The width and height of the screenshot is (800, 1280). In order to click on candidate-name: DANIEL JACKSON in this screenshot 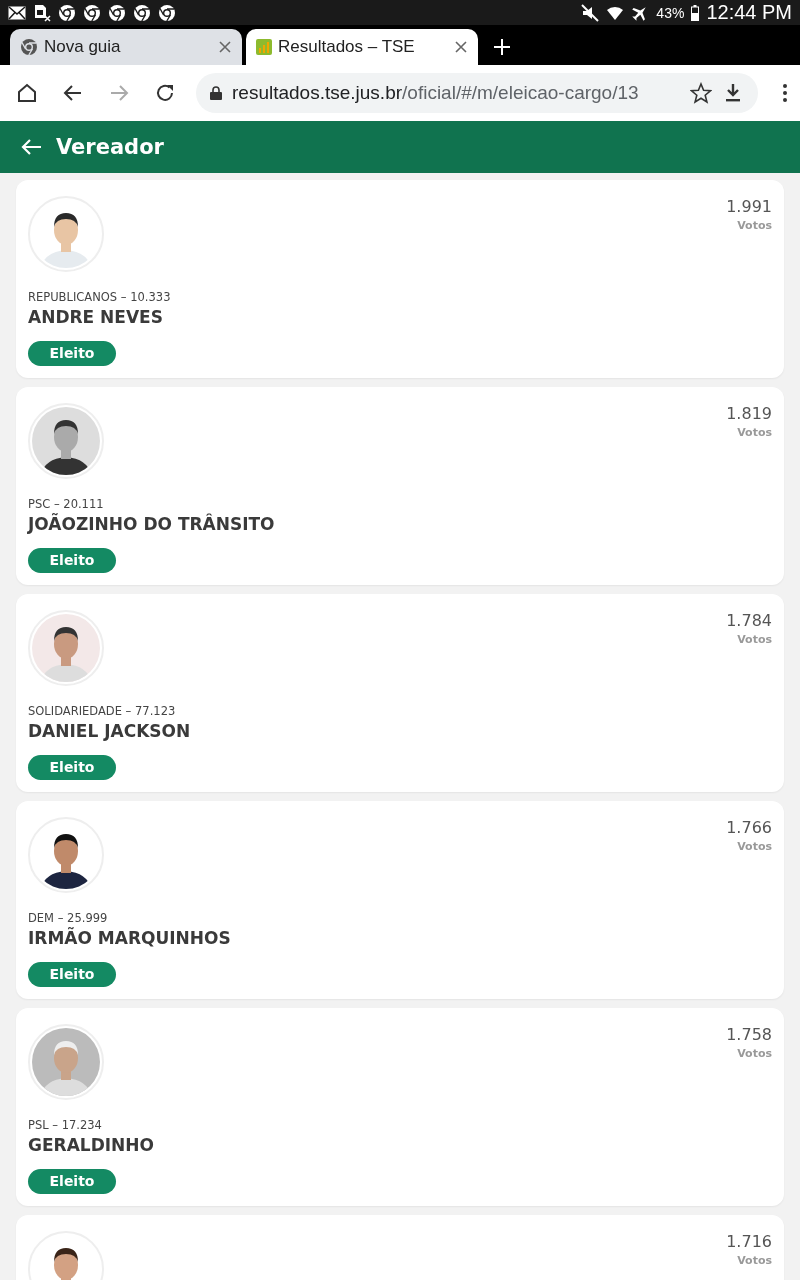, I will do `click(110, 731)`.